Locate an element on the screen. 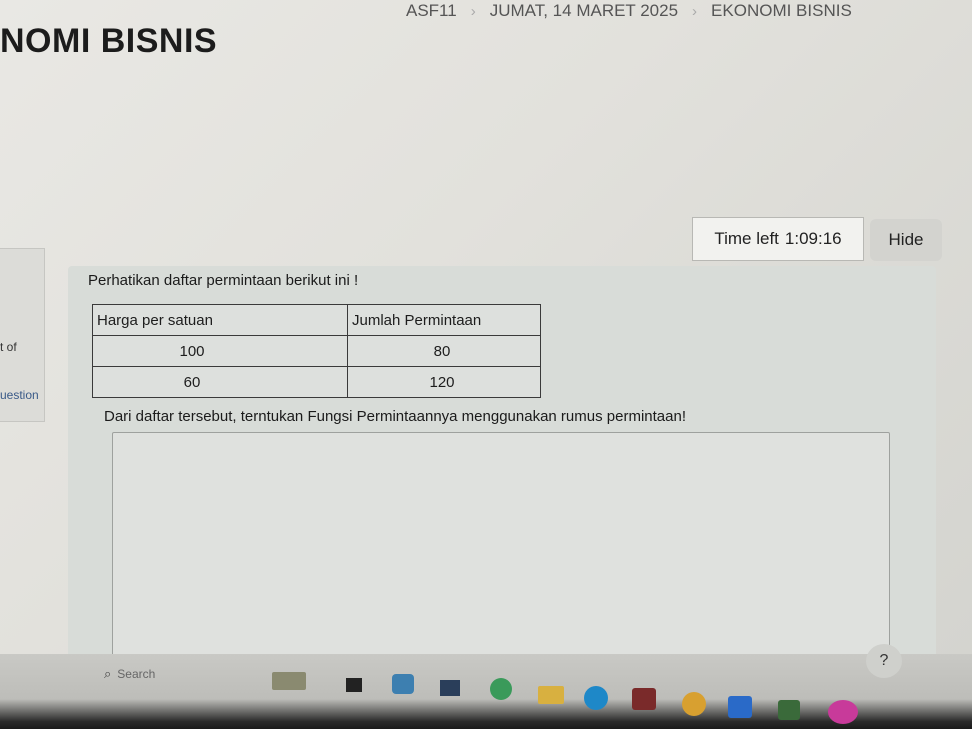 The width and height of the screenshot is (972, 729). windows-start-icon is located at coordinates (73, 669).